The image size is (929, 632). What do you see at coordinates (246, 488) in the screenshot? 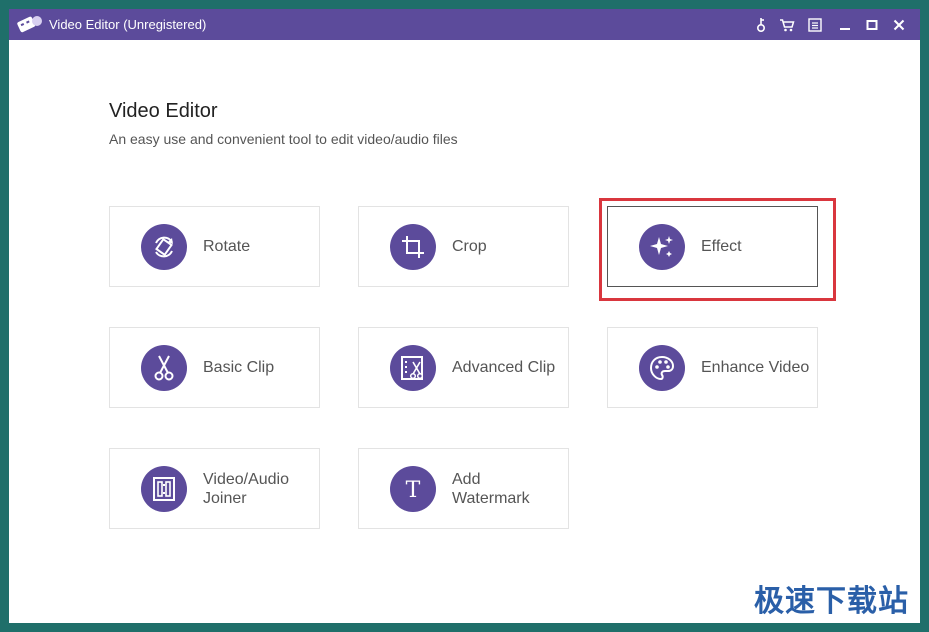
I see `tool-label: Video/Audio Joiner` at bounding box center [246, 488].